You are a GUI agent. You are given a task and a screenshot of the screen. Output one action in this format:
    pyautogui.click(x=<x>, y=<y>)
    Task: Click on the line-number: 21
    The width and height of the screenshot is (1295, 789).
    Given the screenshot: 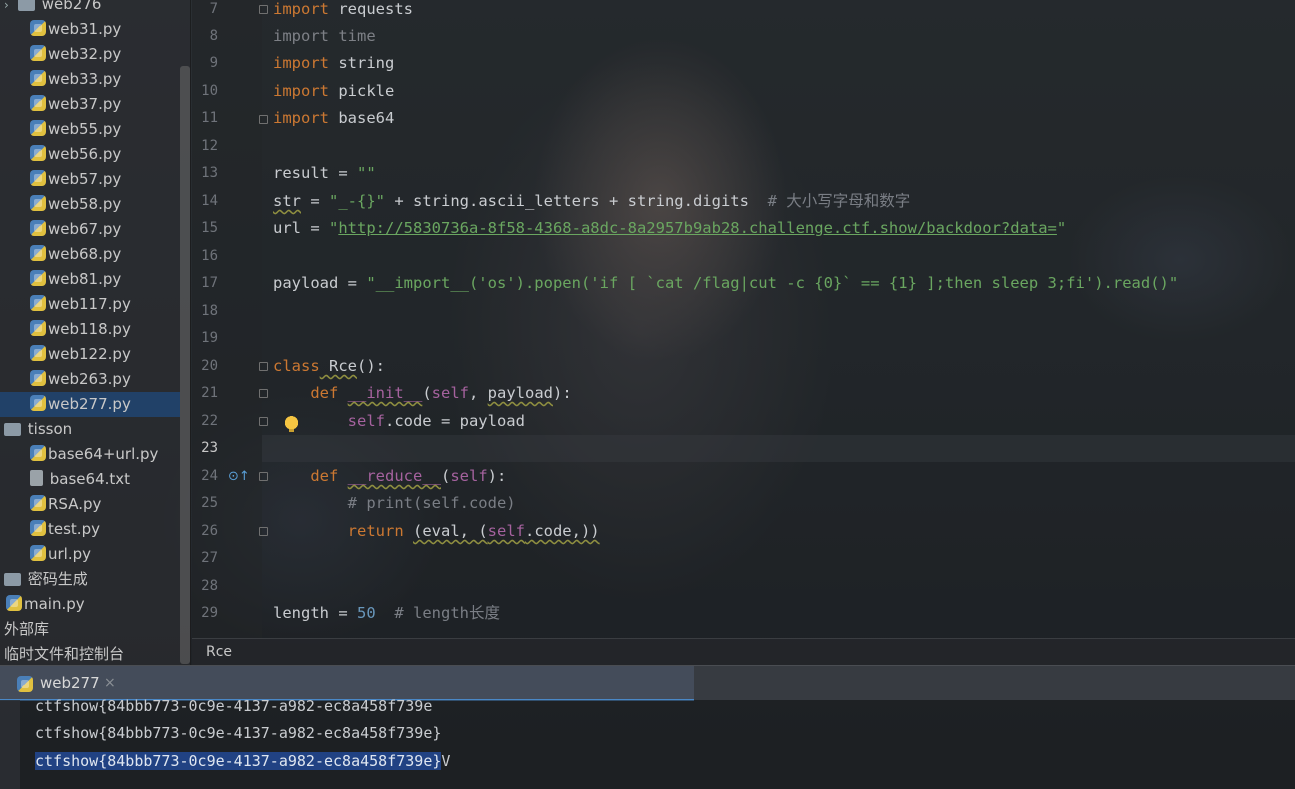 What is the action you would take?
    pyautogui.click(x=209, y=393)
    